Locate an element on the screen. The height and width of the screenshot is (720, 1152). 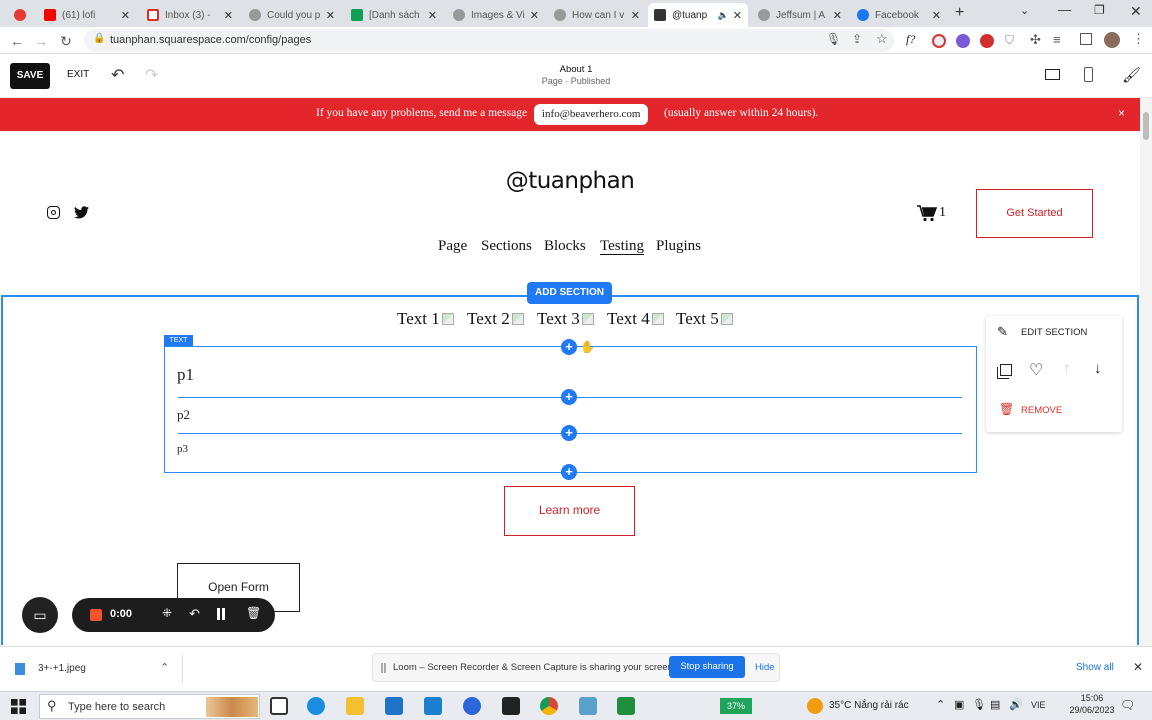
clock-date: 29/06/2023 is located at coordinates (1092, 710).